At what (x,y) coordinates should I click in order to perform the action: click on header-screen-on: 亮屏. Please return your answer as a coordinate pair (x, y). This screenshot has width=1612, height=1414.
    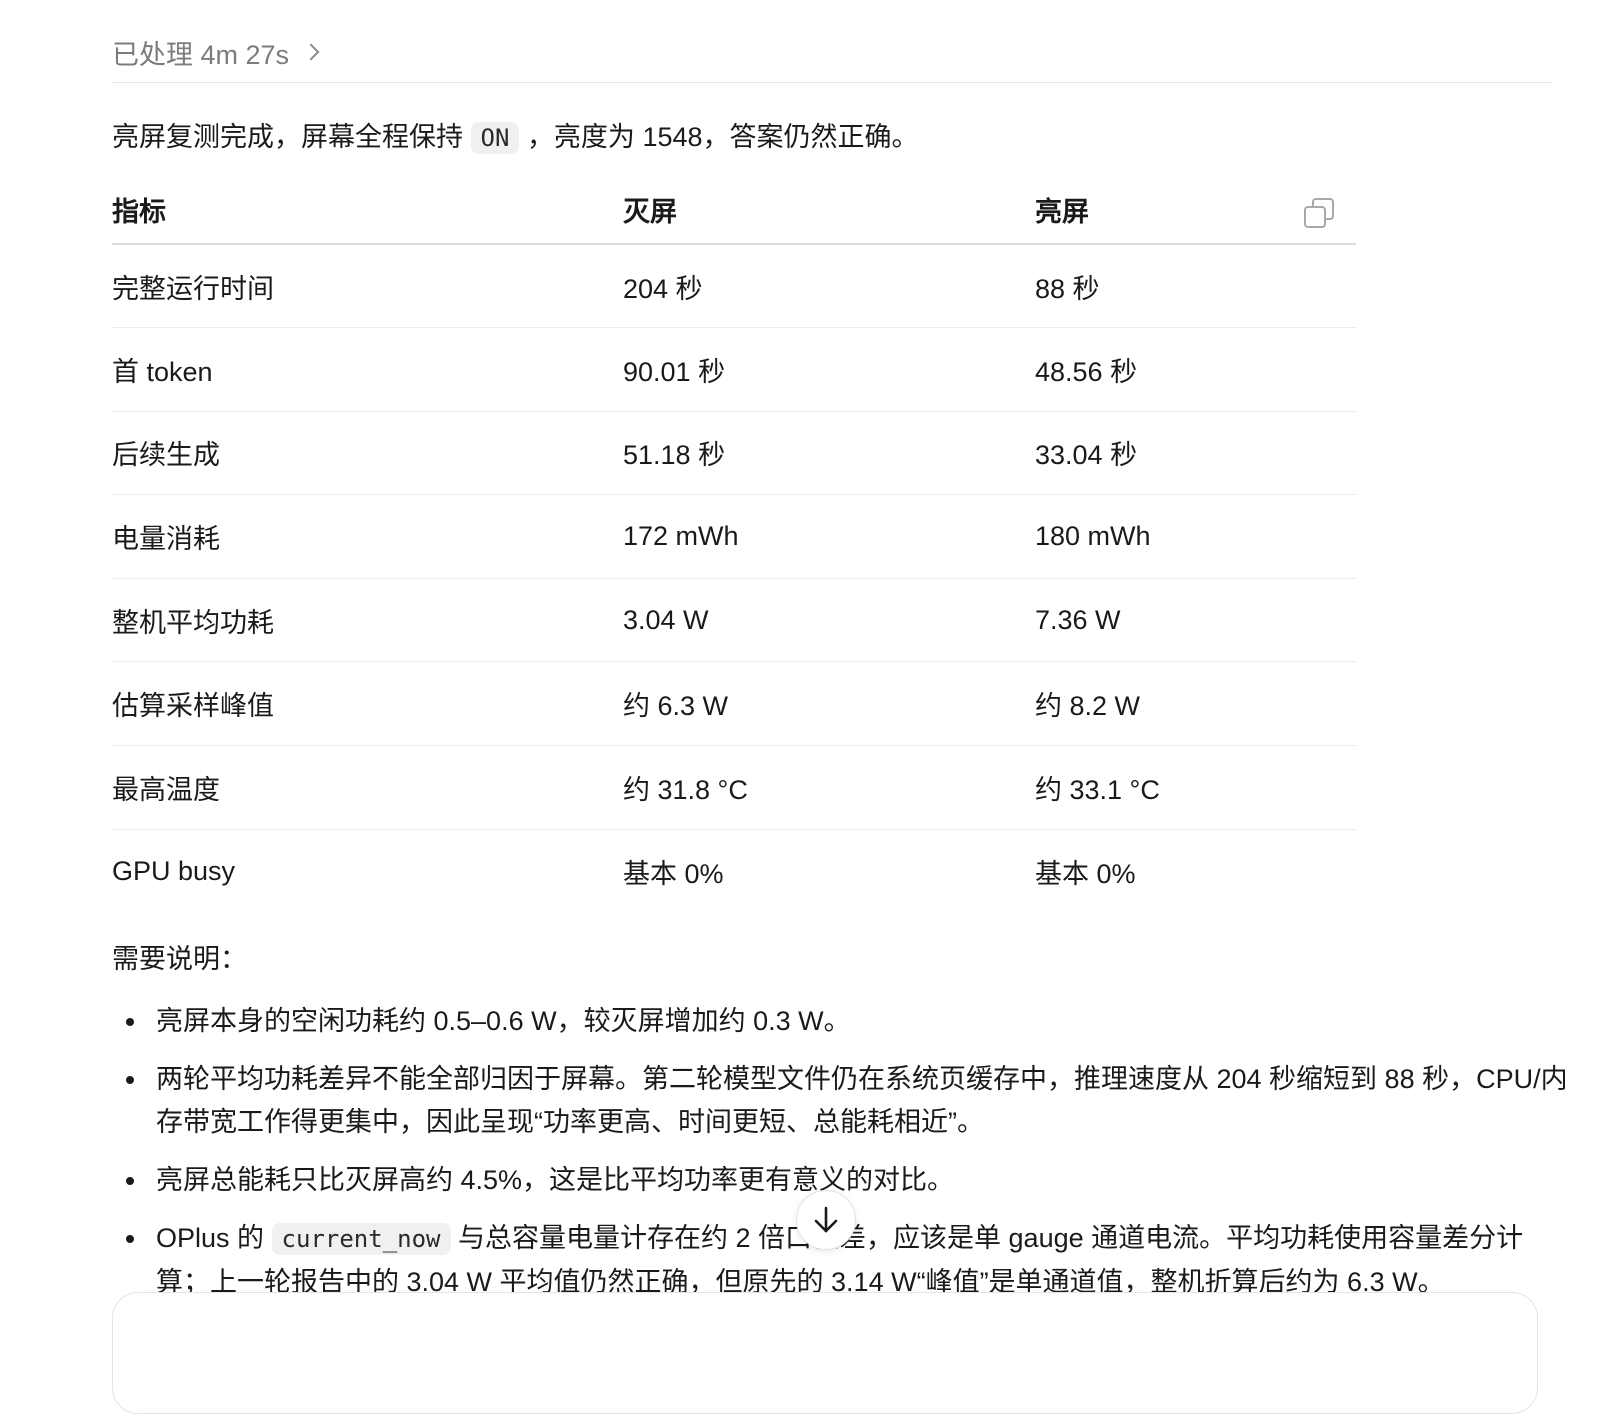
    Looking at the image, I should click on (1195, 210).